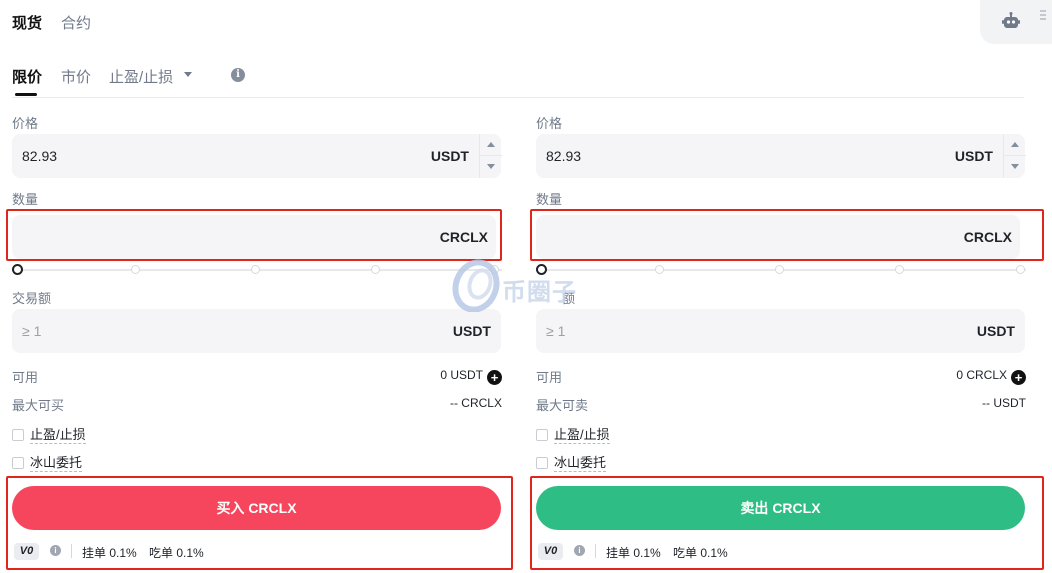  Describe the element at coordinates (38, 405) in the screenshot. I see `max-buy-label: 最大可买` at that location.